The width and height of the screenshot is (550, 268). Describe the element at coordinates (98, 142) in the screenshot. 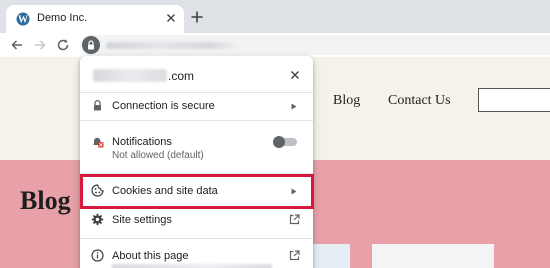

I see `bell-blocked-icon` at that location.